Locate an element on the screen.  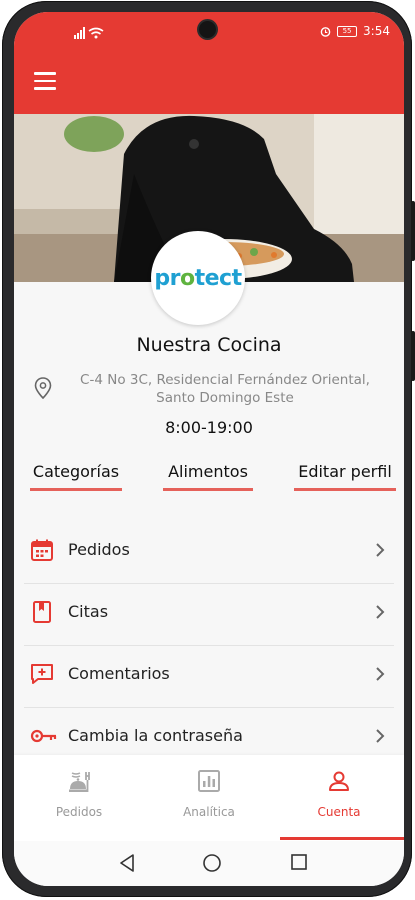
back-icon is located at coordinates (127, 863).